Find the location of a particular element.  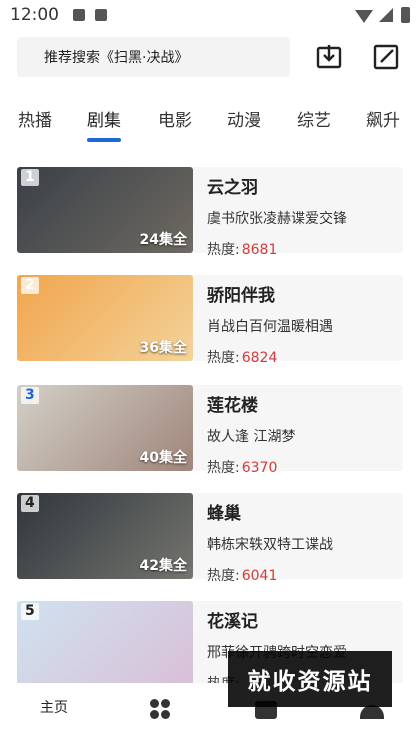

heat-value: 6041 is located at coordinates (259, 576).